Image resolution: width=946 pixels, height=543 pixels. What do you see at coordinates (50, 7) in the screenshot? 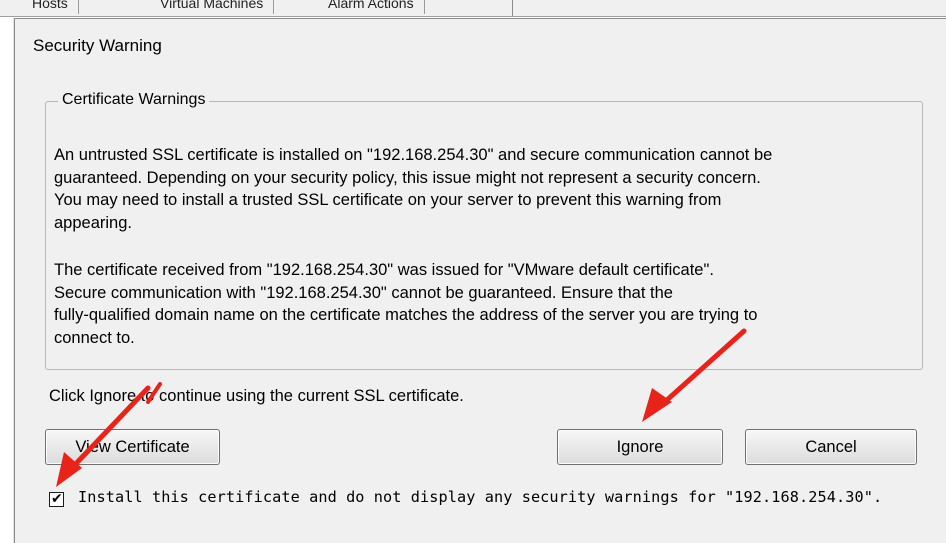
I see `tab-hosts: Hosts` at bounding box center [50, 7].